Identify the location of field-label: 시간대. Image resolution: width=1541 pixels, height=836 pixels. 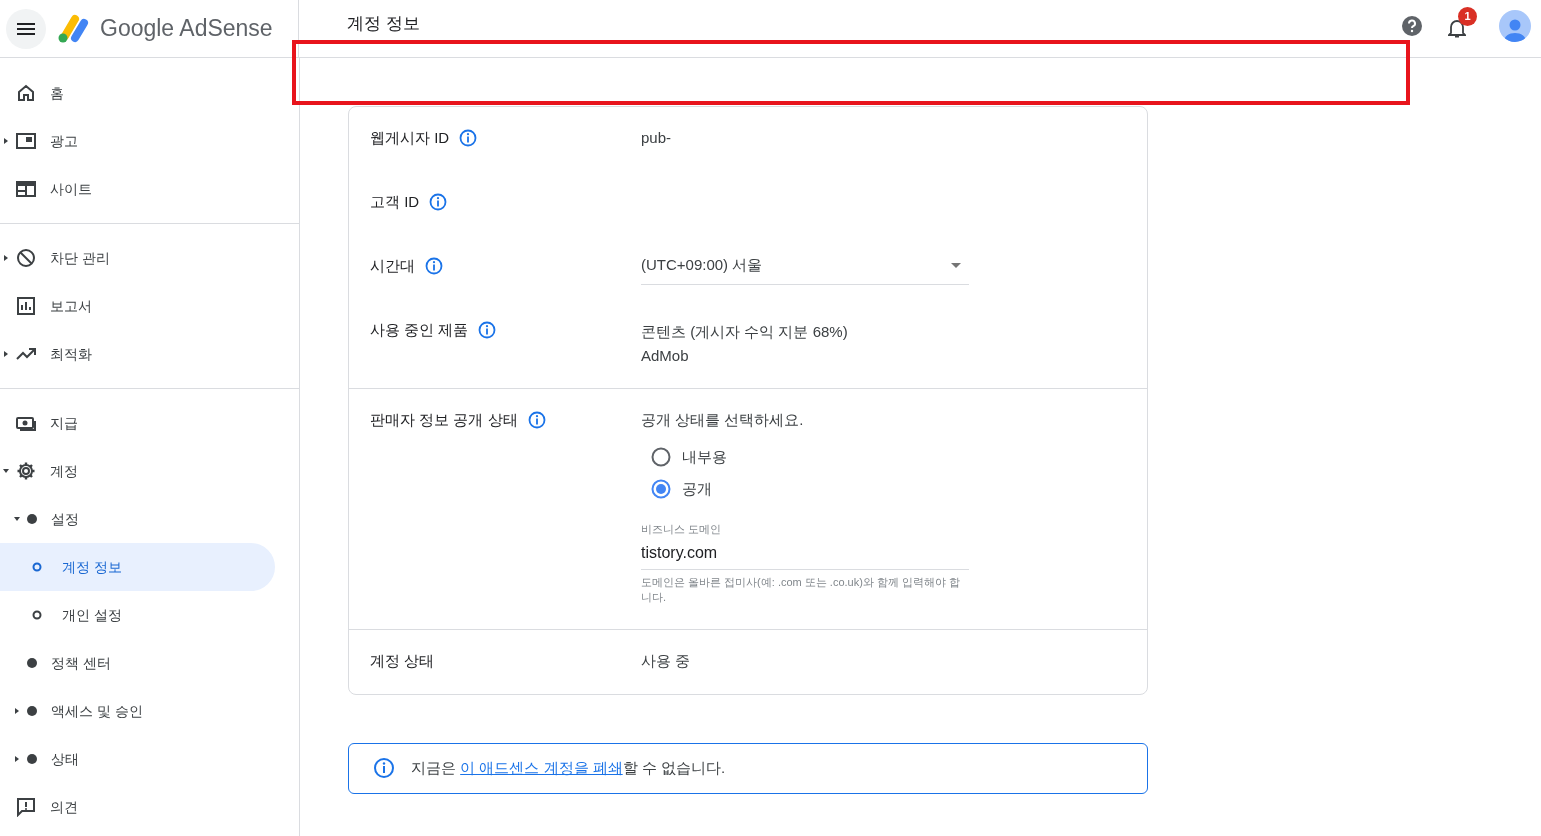
(392, 265).